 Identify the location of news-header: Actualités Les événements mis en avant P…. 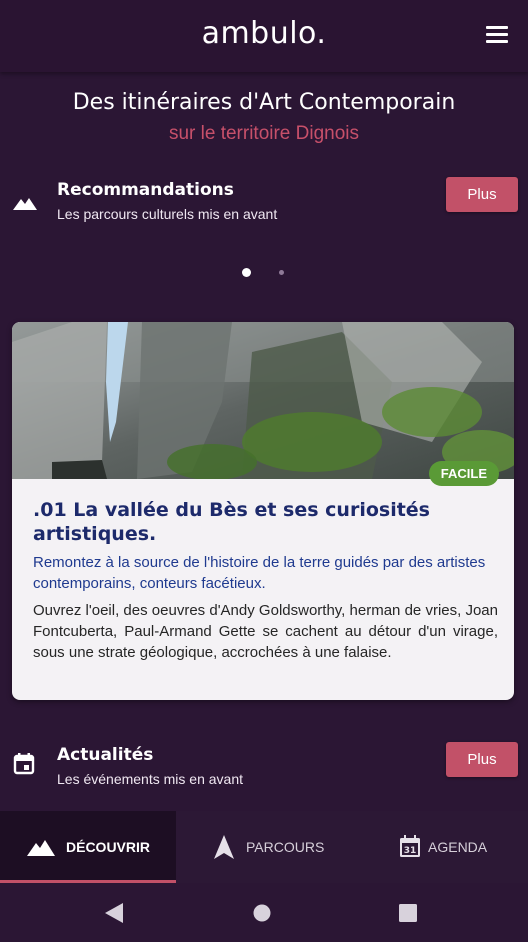
(264, 773).